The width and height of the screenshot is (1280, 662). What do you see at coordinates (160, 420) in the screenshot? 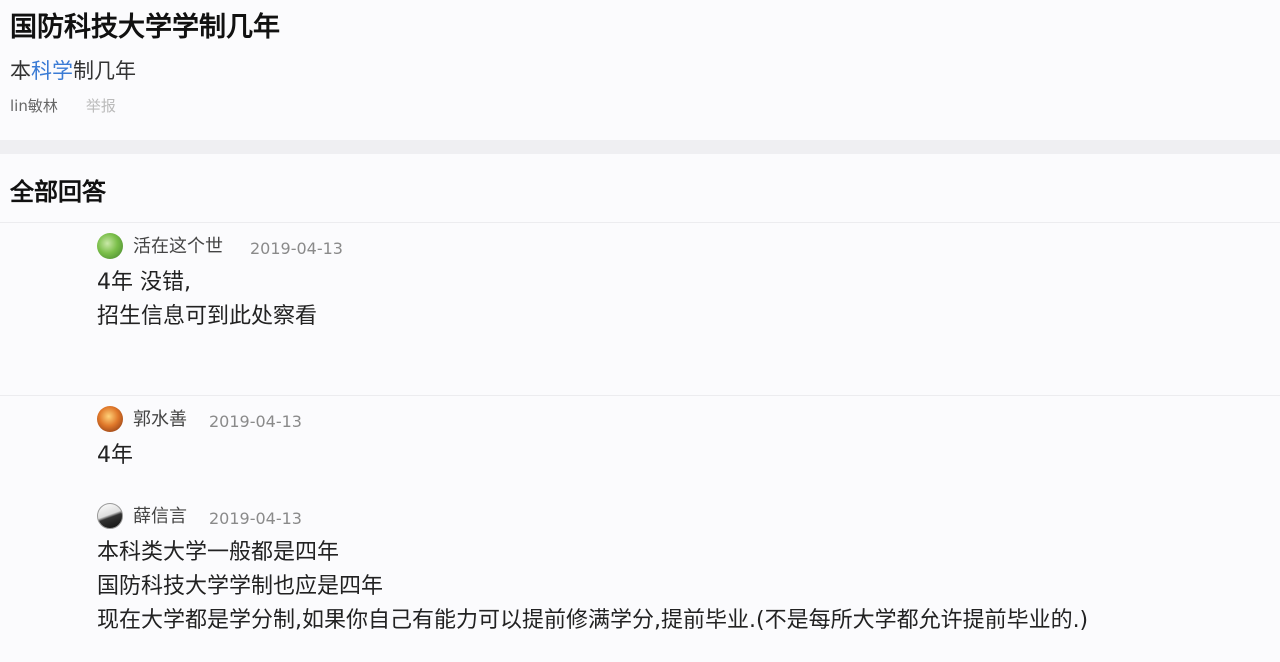
I see `answer-username: 郭水善` at bounding box center [160, 420].